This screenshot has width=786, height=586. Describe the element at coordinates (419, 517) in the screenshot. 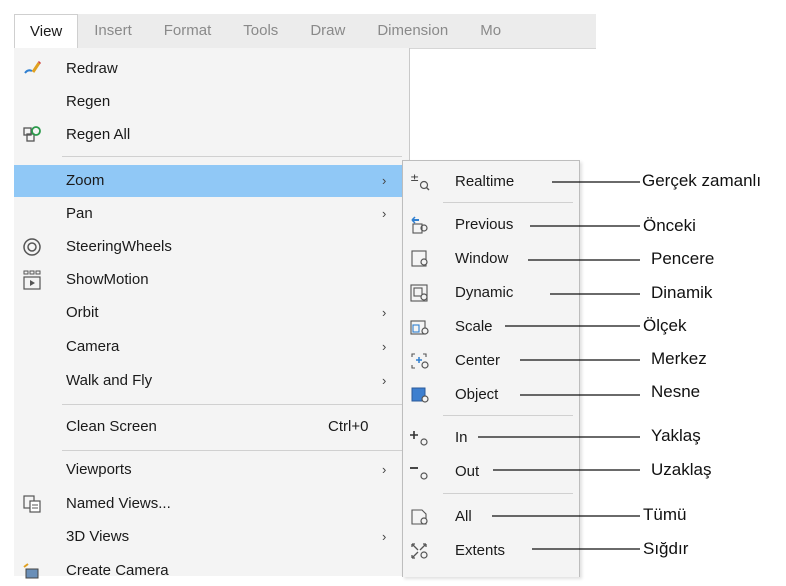

I see `zoom-all-icon` at that location.